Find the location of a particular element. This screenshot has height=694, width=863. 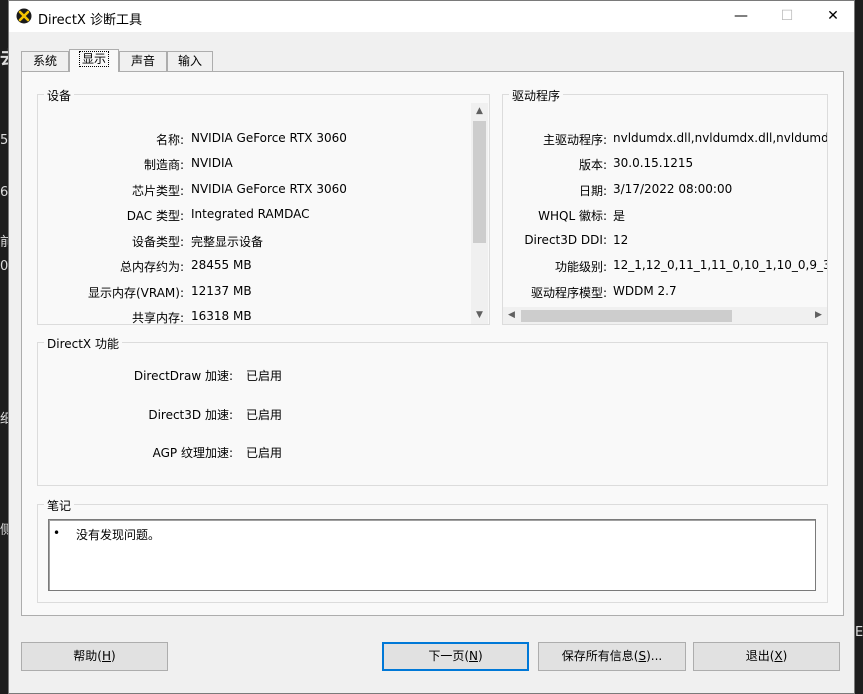

directx-feature-row: DirectDraw 加速: 已启用 is located at coordinates (188, 375).